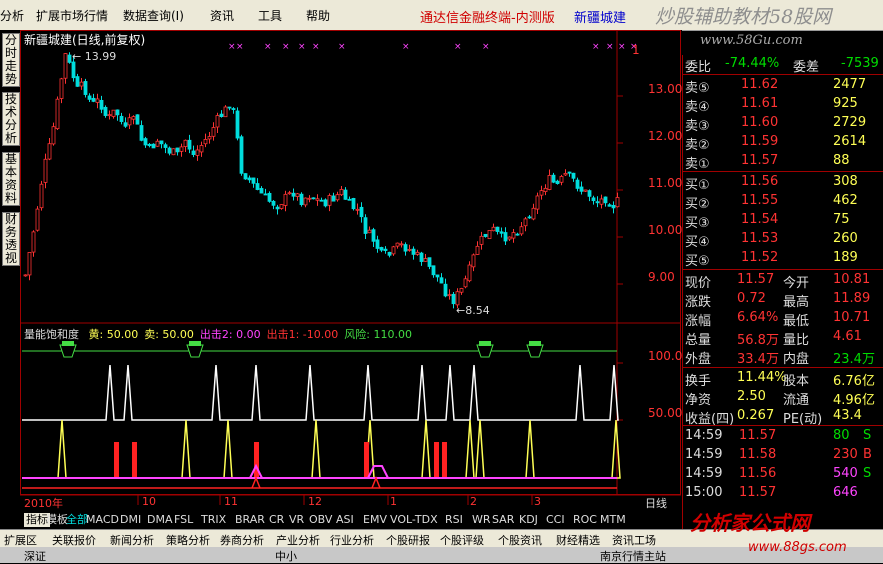 The image size is (883, 564). What do you see at coordinates (378, 334) in the screenshot?
I see `indicator-item-4: 风险: 110.00` at bounding box center [378, 334].